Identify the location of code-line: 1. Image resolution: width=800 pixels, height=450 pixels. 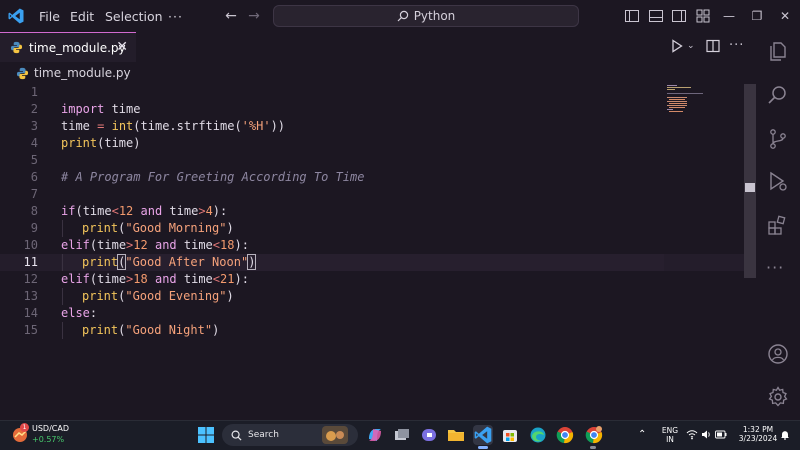
(372, 92).